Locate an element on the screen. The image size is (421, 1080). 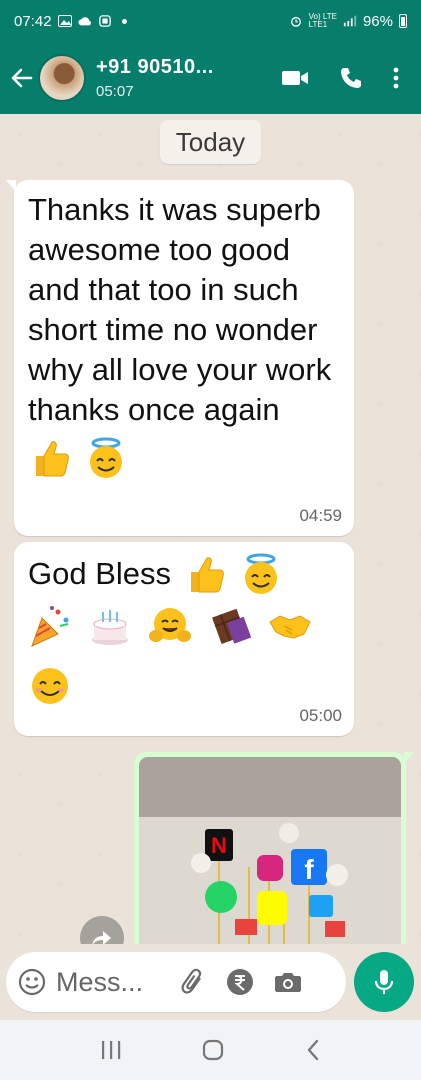
message-input-box is located at coordinates (176, 982).